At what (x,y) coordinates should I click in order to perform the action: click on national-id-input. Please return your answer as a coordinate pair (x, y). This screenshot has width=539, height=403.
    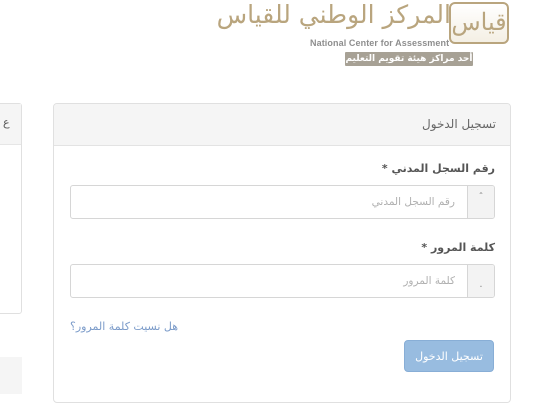
    Looking at the image, I should click on (269, 202).